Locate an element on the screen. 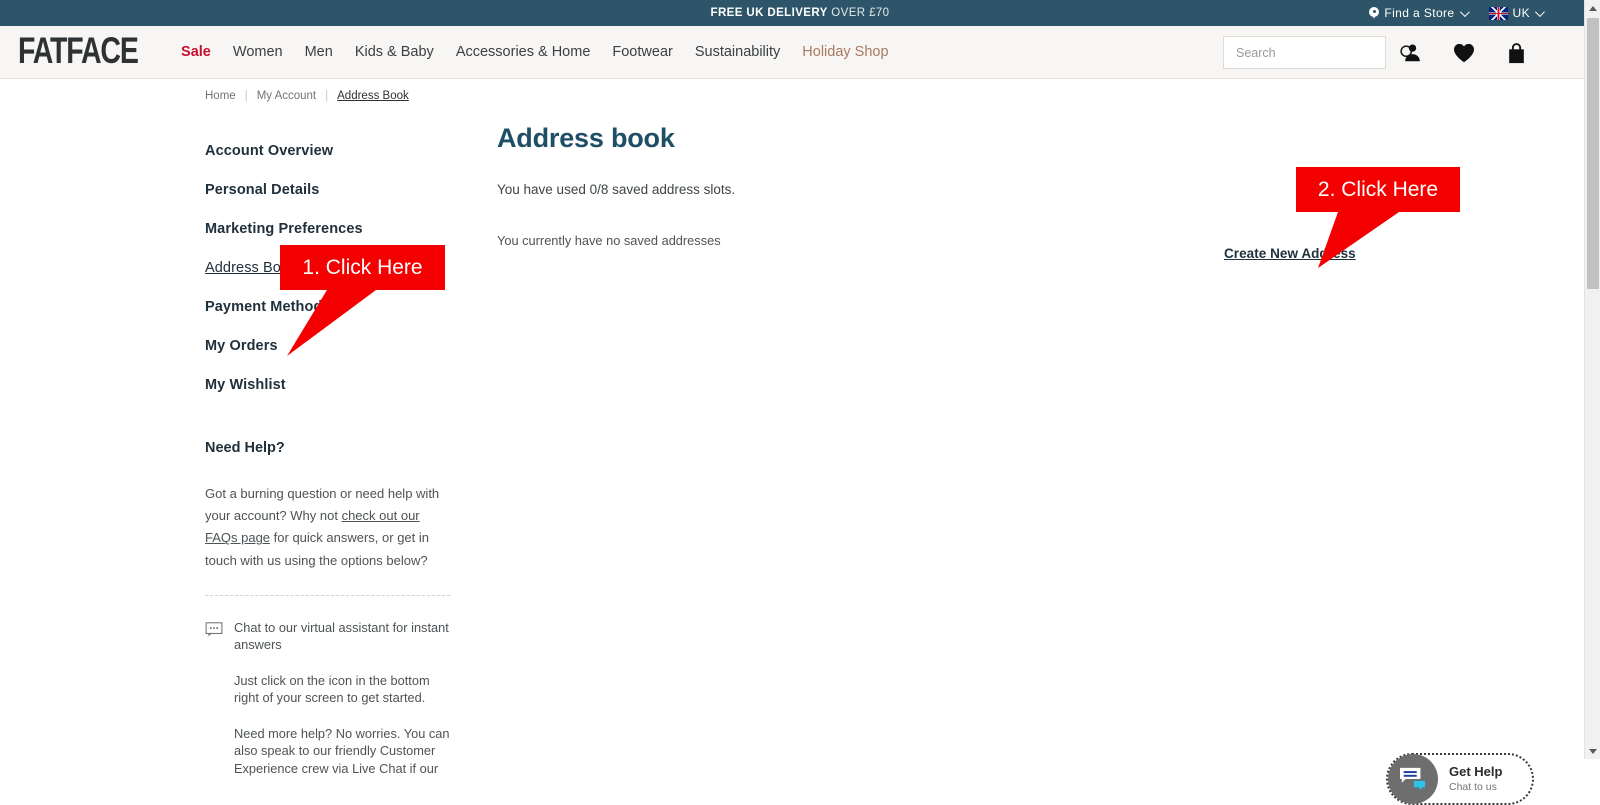 This screenshot has height=805, width=1600. shopping-bag-button is located at coordinates (1516, 52).